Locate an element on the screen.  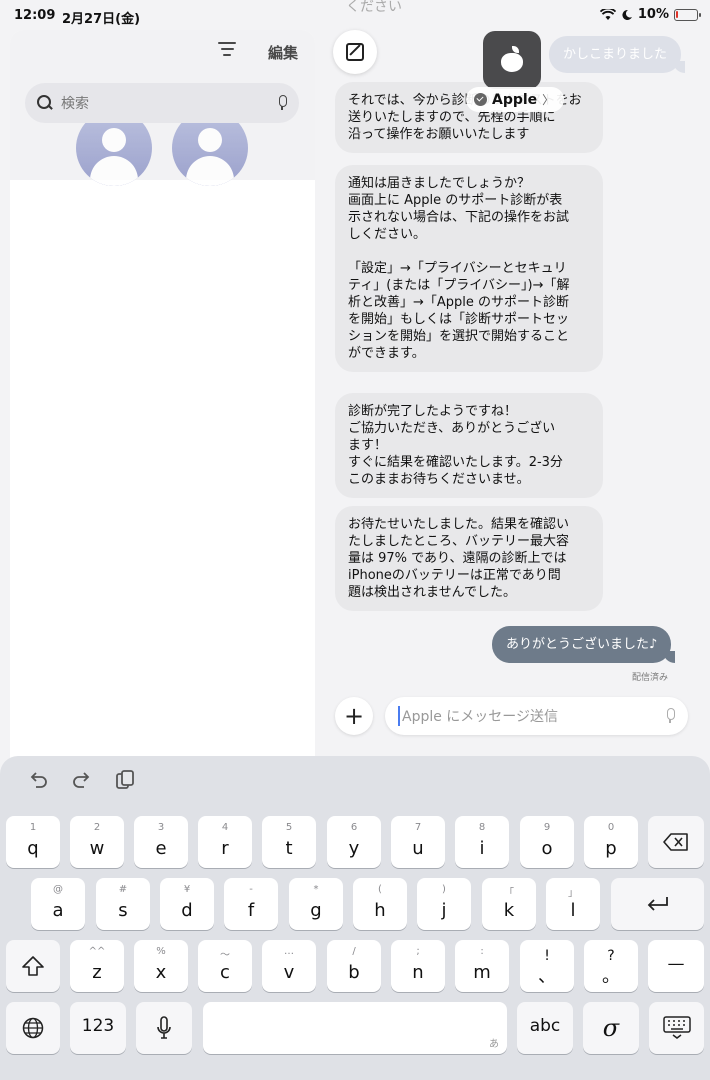
read-receipt: 配信済み is located at coordinates (650, 678).